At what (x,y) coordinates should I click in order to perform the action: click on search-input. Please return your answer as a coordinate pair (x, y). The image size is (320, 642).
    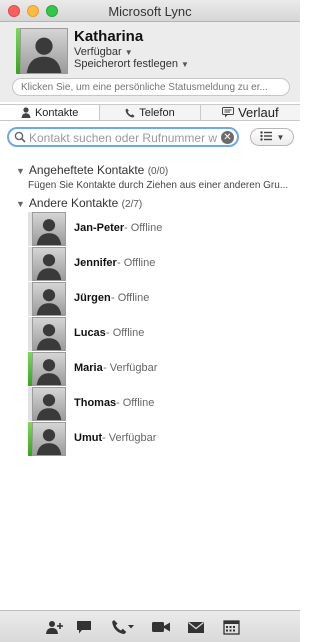
    Looking at the image, I should click on (124, 137).